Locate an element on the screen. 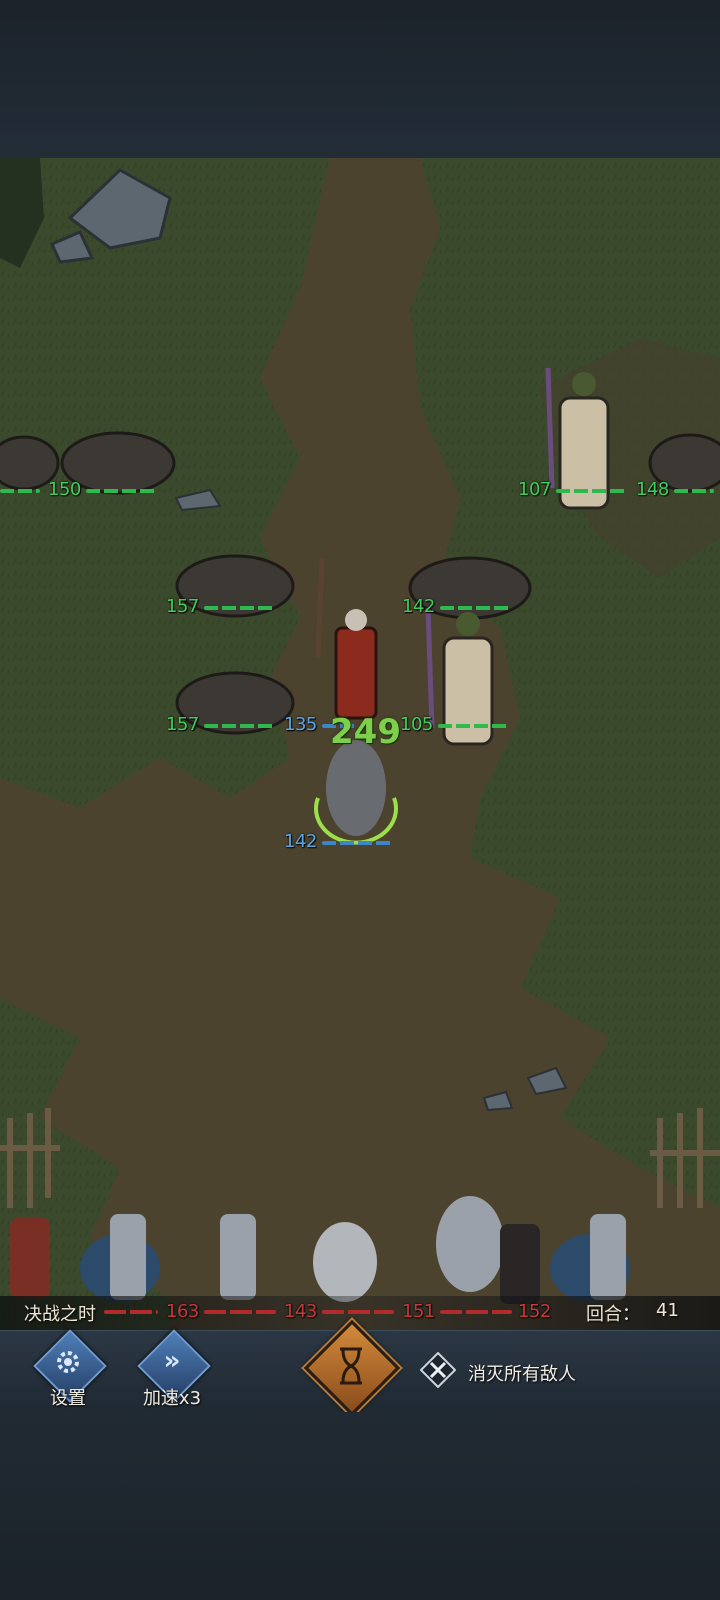 The width and height of the screenshot is (720, 1600). left-fence is located at coordinates (30, 1158).